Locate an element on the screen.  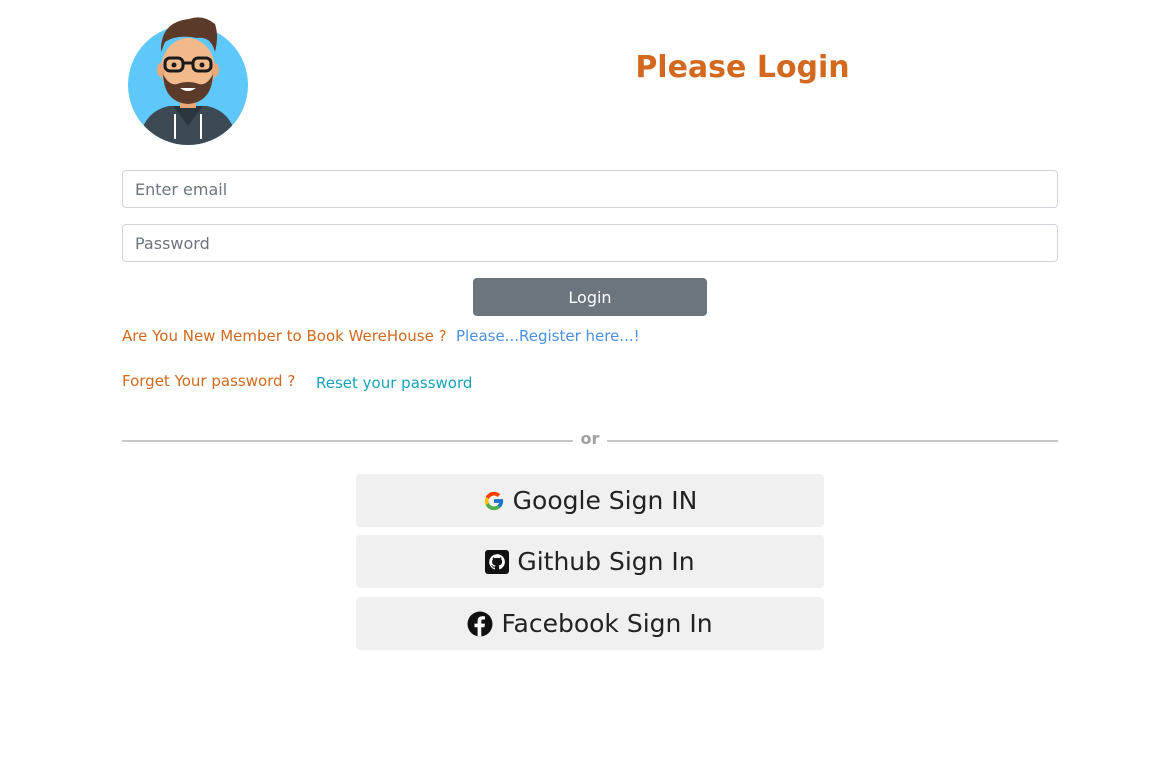
password-field is located at coordinates (590, 243).